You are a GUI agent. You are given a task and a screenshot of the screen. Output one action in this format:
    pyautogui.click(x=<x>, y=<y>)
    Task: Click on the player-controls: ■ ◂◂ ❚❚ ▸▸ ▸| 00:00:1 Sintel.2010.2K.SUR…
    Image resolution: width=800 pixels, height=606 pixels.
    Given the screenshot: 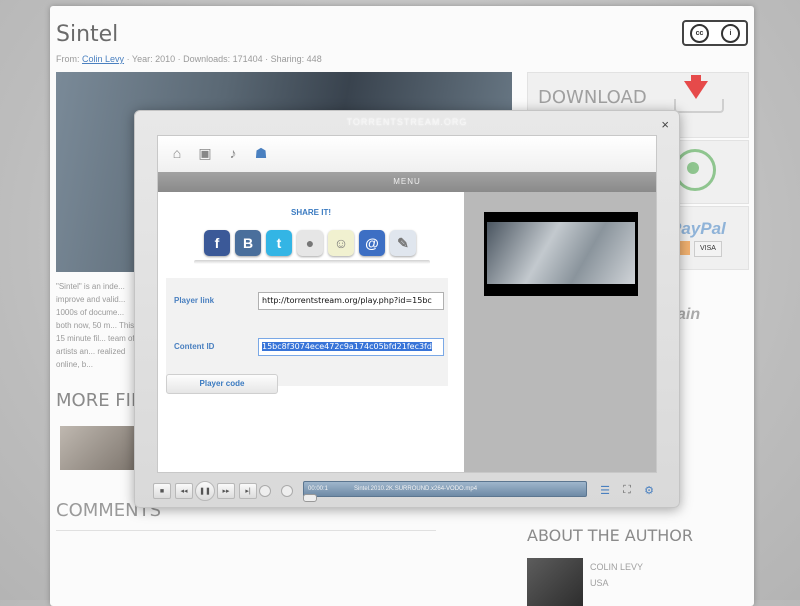 What is the action you would take?
    pyautogui.click(x=407, y=491)
    